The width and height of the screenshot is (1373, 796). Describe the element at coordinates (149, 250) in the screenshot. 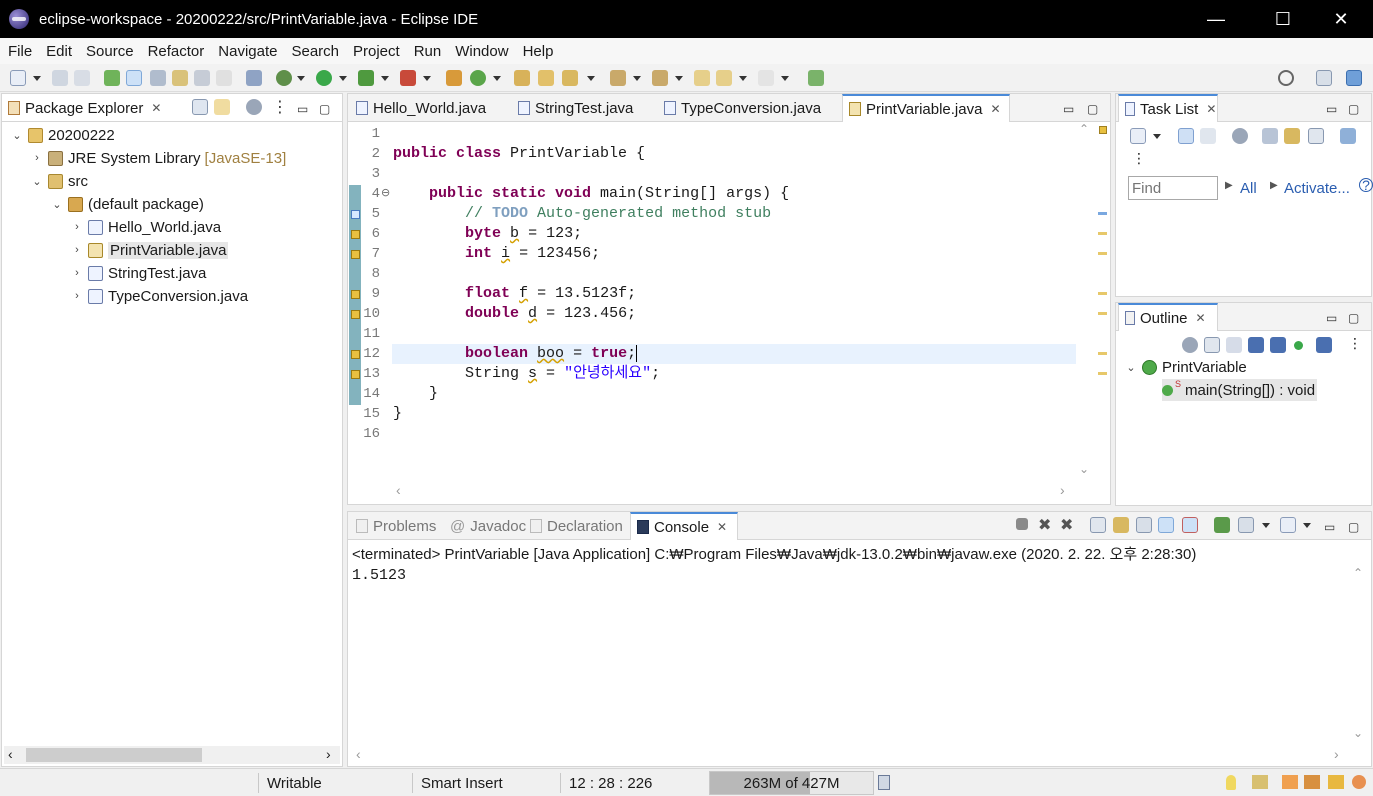

I see `tree-item-file: › PrintVariable.java` at that location.